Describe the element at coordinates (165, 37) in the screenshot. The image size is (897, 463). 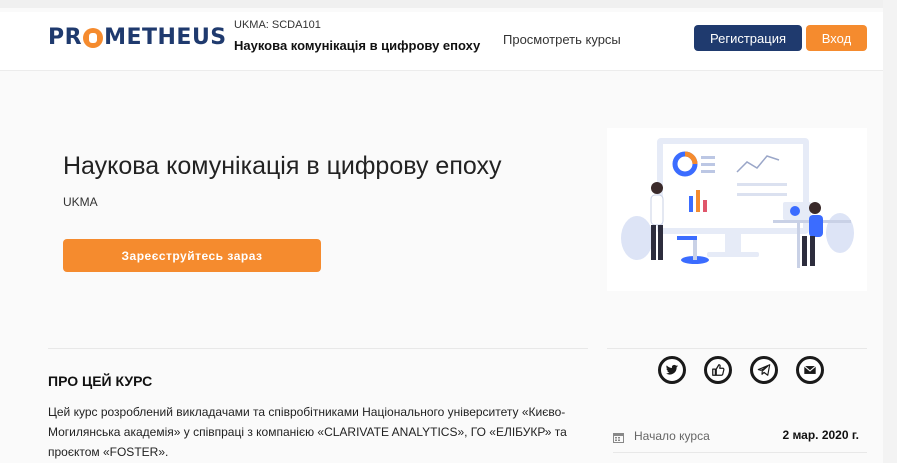
I see `logo-metheus: METHEUS` at that location.